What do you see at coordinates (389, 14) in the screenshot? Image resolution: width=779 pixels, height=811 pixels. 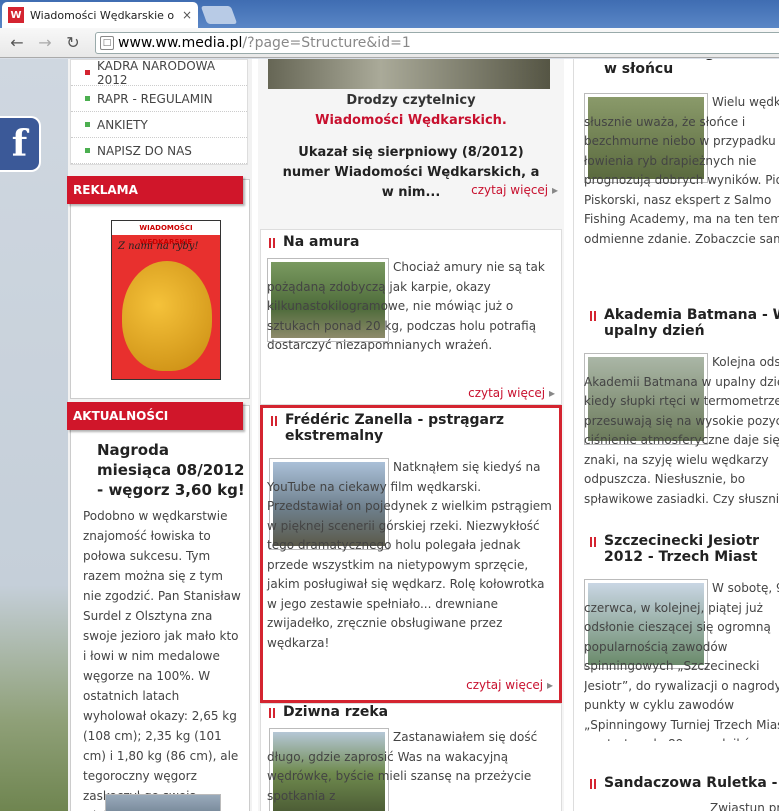 I see `browser-tabstrip: W Wiadomości Wędkarskie o ×` at bounding box center [389, 14].